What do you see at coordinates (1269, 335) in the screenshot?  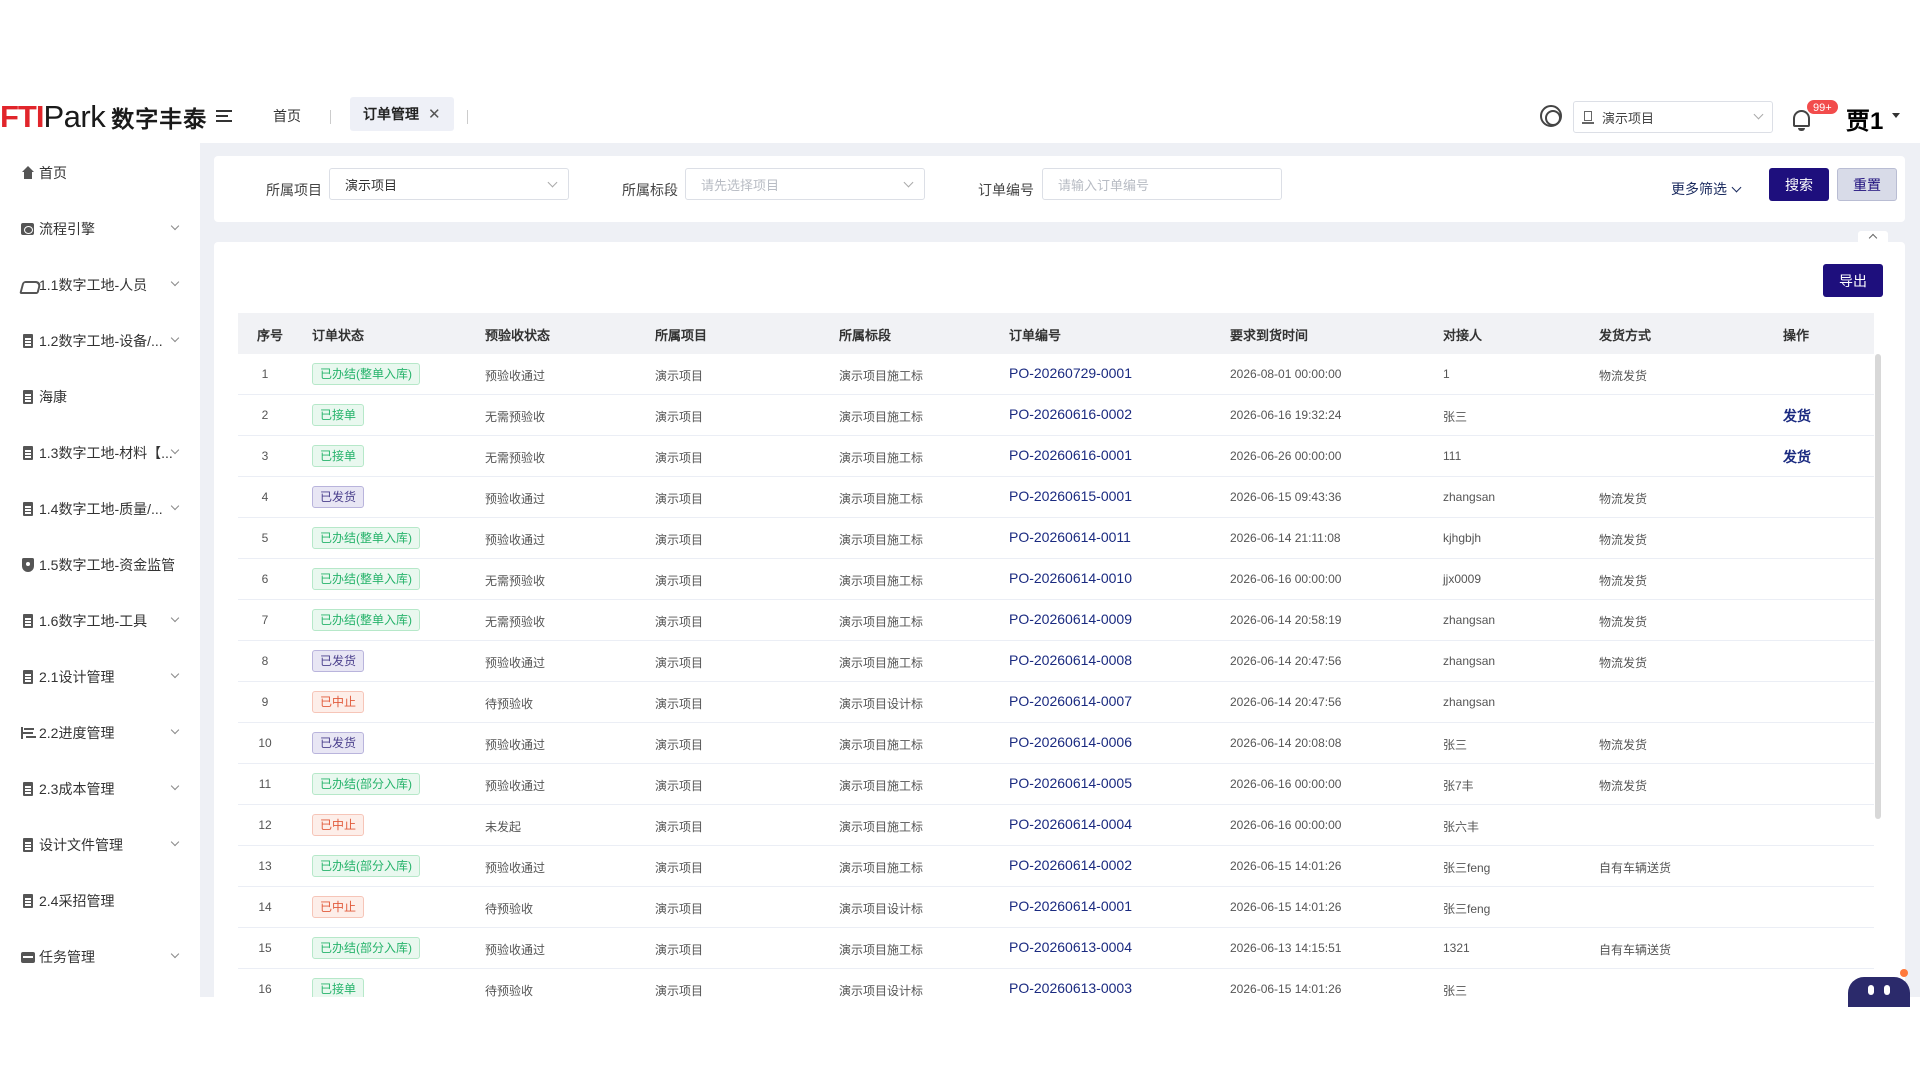 I see `column-header: 要求到货时间` at bounding box center [1269, 335].